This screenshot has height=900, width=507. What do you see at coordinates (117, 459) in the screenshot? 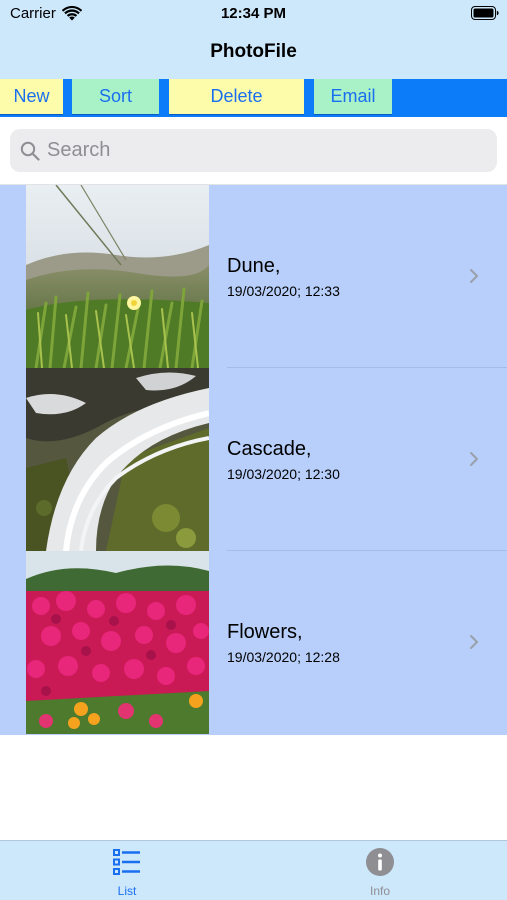
I see `cascade-photo` at bounding box center [117, 459].